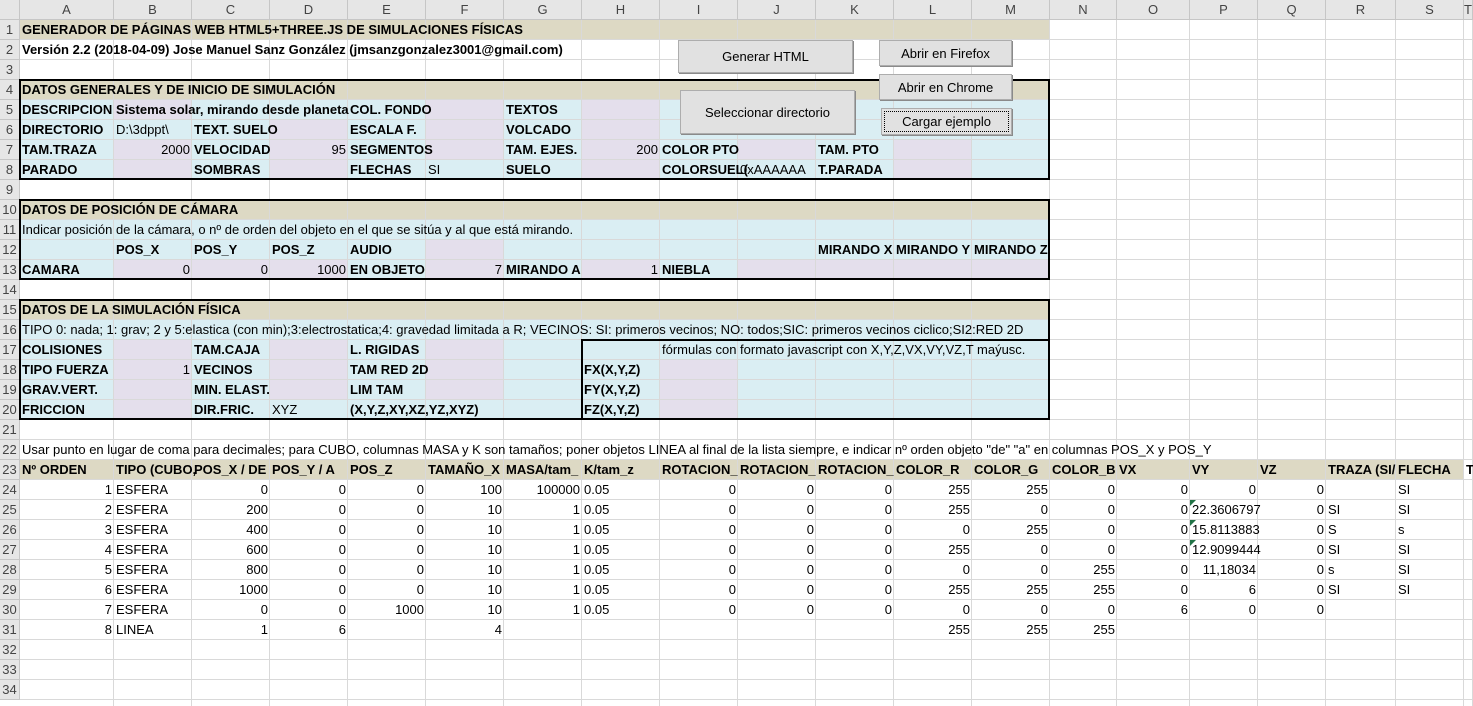  What do you see at coordinates (777, 10) in the screenshot?
I see `column-header: J` at bounding box center [777, 10].